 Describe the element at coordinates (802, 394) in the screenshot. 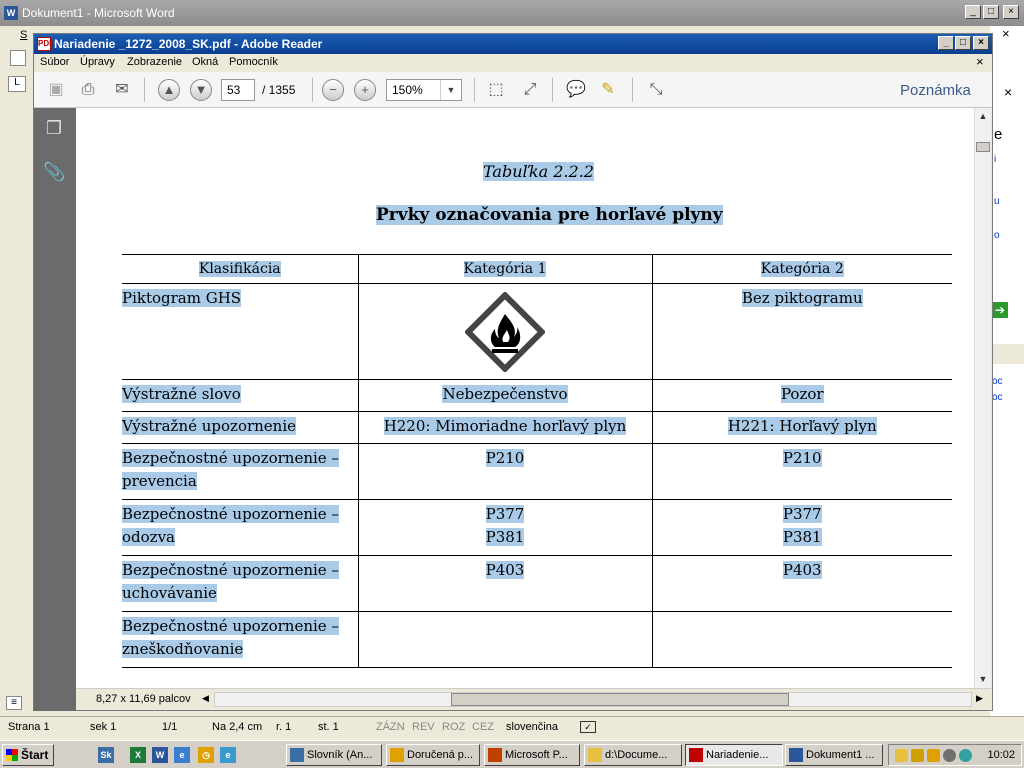

I see `row-cat2: Pozor` at that location.